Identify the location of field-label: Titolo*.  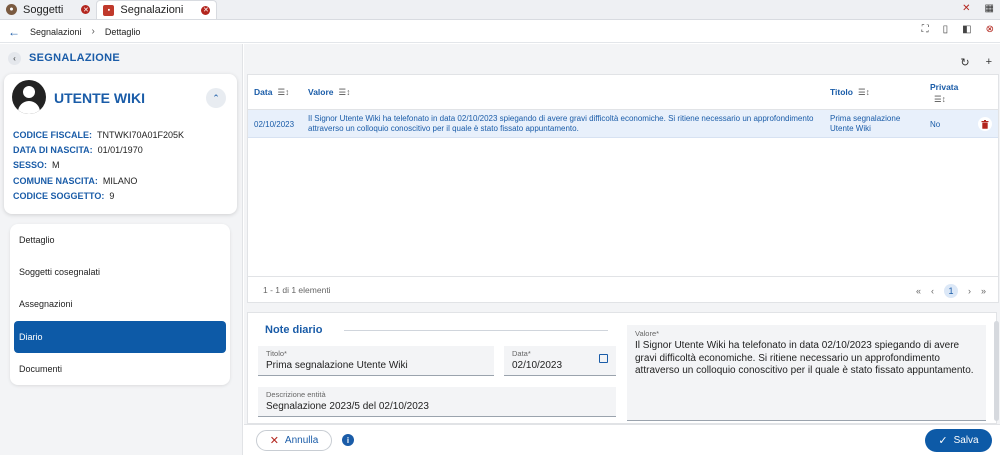
(276, 353).